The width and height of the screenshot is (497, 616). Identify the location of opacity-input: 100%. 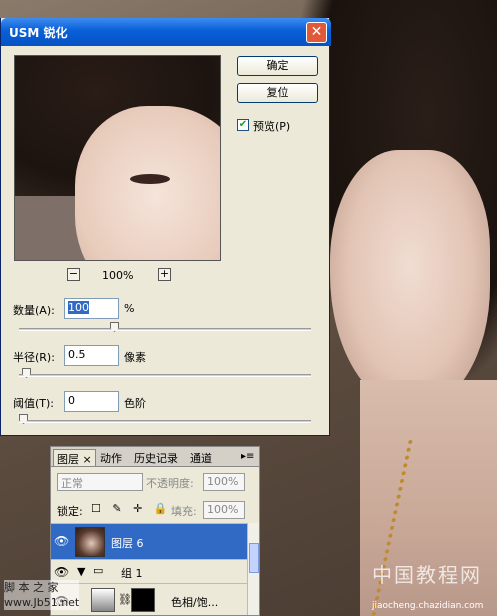
(224, 482).